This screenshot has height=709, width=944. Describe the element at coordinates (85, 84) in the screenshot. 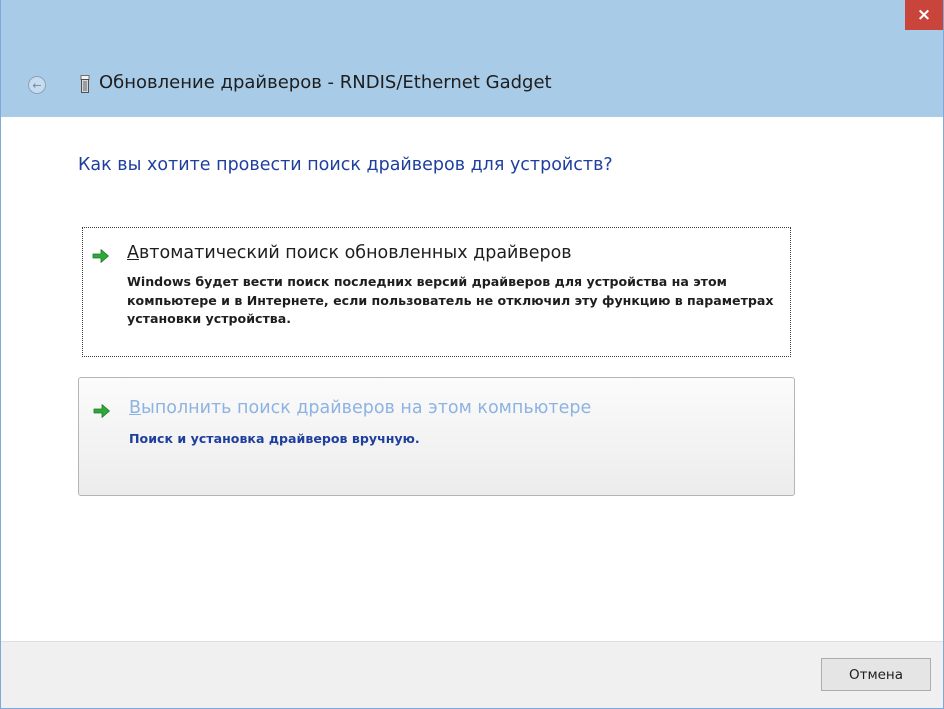

I see `device-icon` at that location.